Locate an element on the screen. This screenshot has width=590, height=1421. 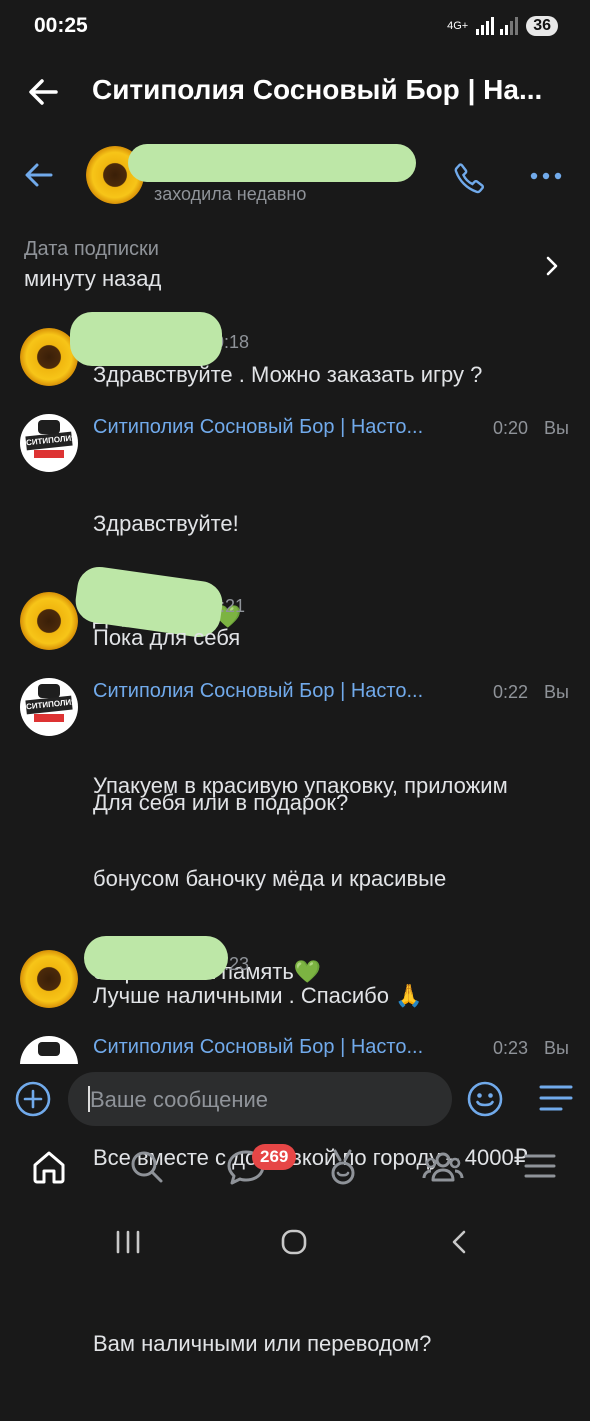
message-placeholder: Ваше сообщение is located at coordinates (179, 1099).